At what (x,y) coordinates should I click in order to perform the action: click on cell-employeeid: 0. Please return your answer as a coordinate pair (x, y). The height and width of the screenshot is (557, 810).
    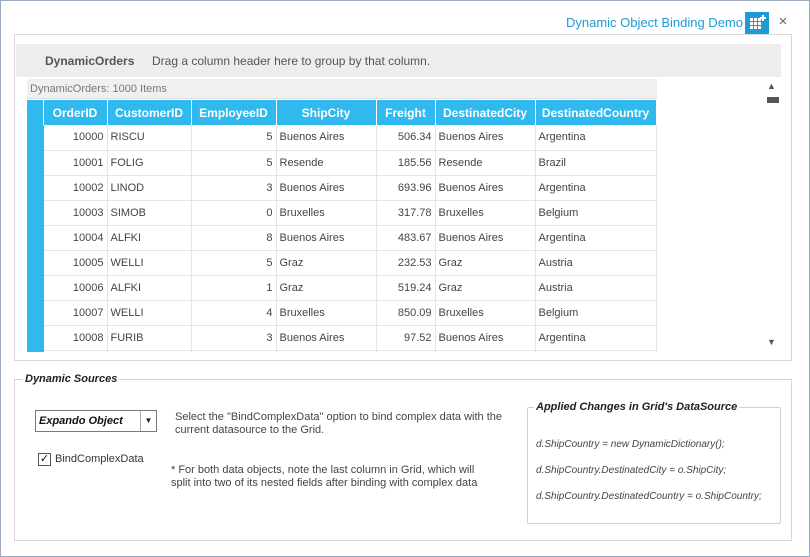
    Looking at the image, I should click on (234, 213).